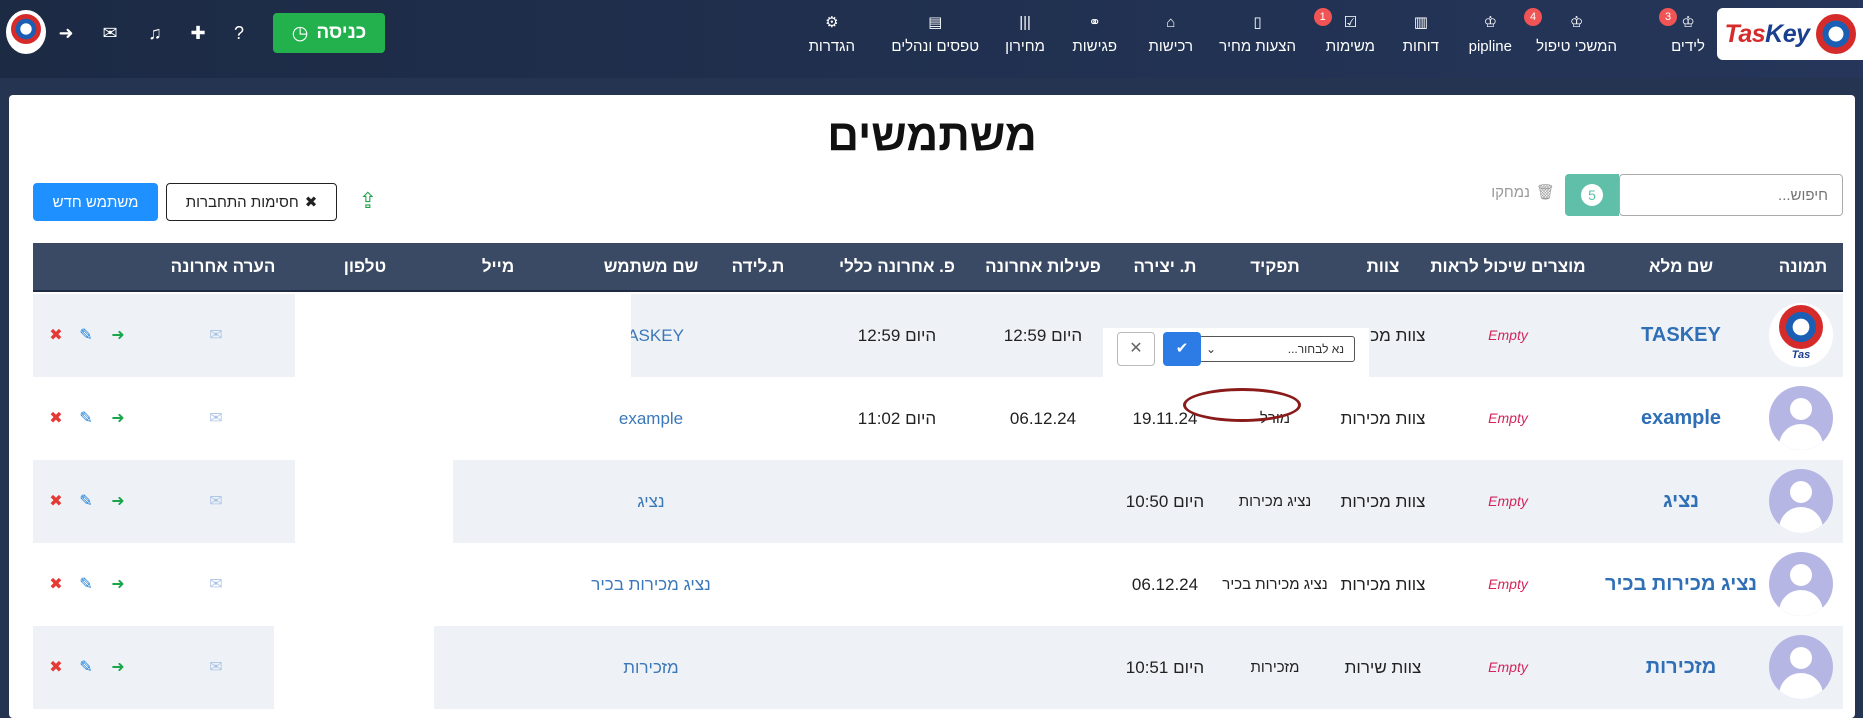 This screenshot has height=718, width=1863. Describe the element at coordinates (1681, 584) in the screenshot. I see `cell-fullname: נציג מכירות בכיר` at that location.